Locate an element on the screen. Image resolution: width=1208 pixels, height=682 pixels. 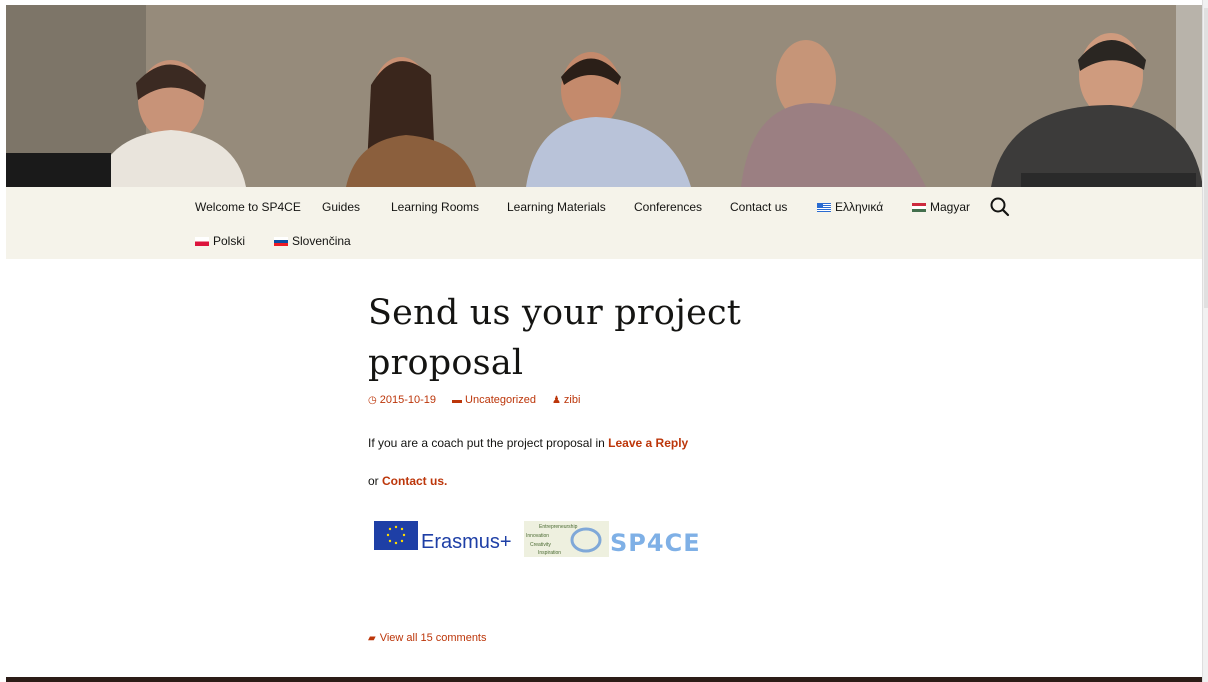
tagline-line-1: Entrepreneurship is located at coordinates (558, 527).